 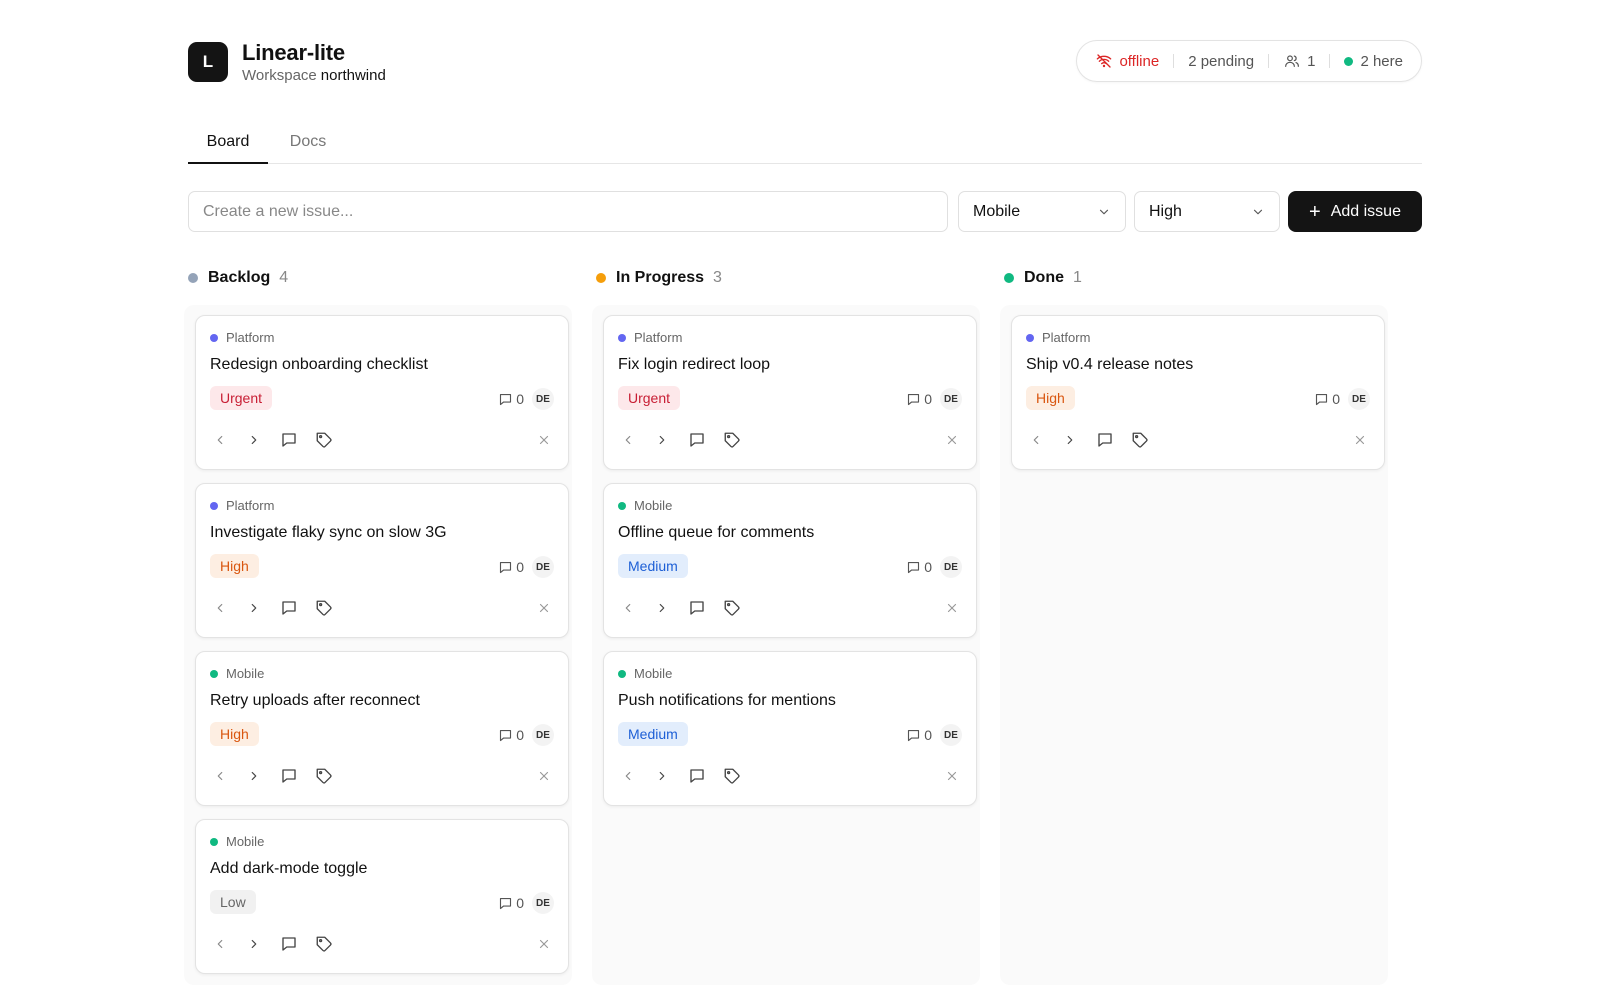 What do you see at coordinates (727, 701) in the screenshot?
I see `issue-title: Push notifications for mentions` at bounding box center [727, 701].